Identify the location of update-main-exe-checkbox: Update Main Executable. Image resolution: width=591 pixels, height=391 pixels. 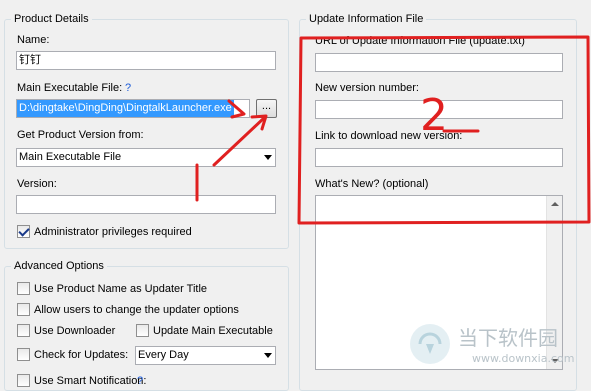
(204, 330).